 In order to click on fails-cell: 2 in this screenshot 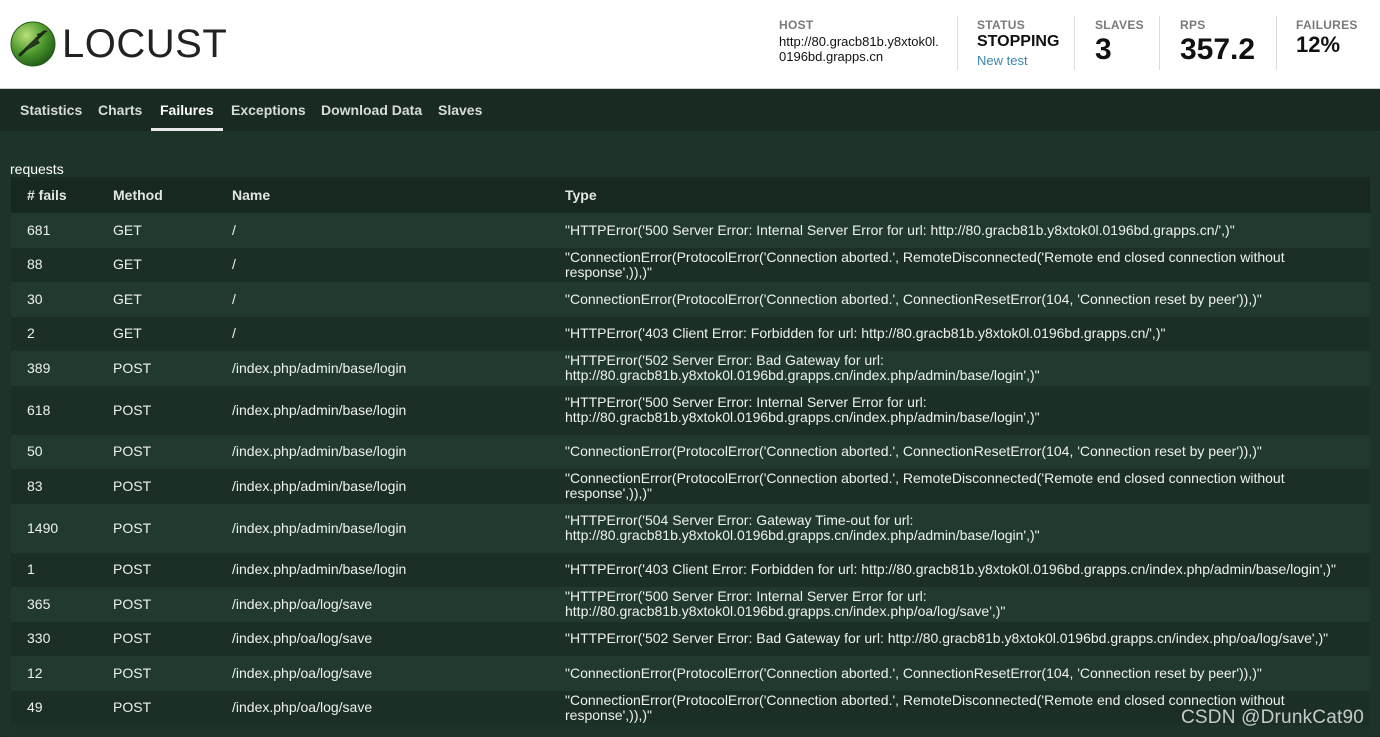, I will do `click(62, 333)`.